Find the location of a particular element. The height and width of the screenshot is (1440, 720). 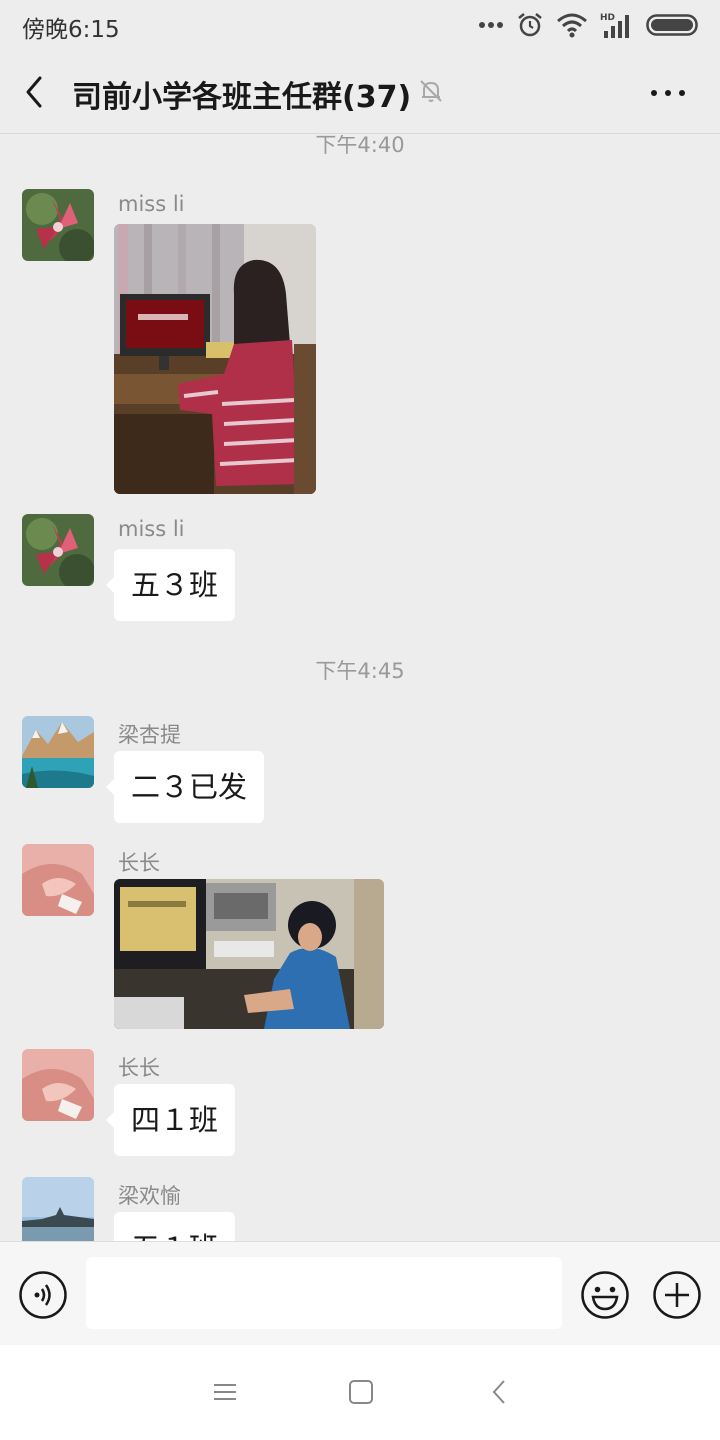

input-bar is located at coordinates (360, 1293).